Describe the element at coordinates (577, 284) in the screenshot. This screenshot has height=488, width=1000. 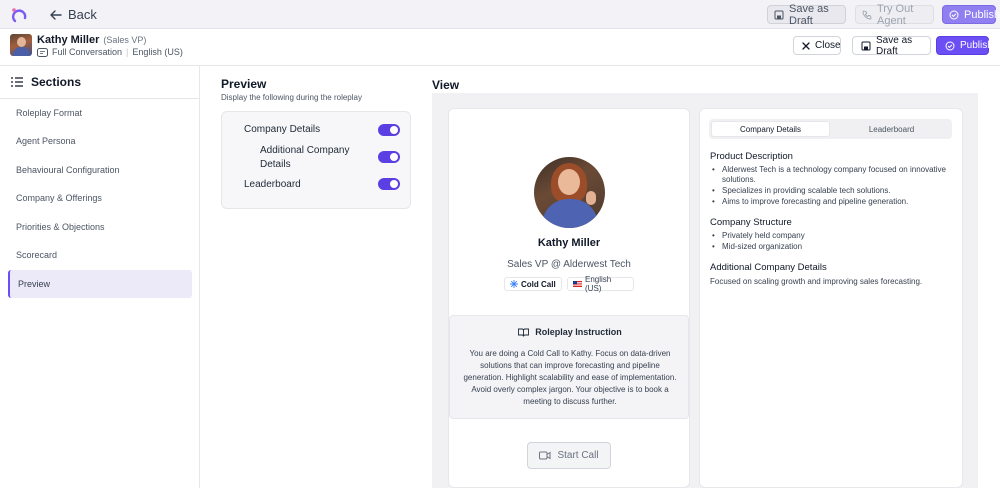
I see `us-flag-icon` at that location.